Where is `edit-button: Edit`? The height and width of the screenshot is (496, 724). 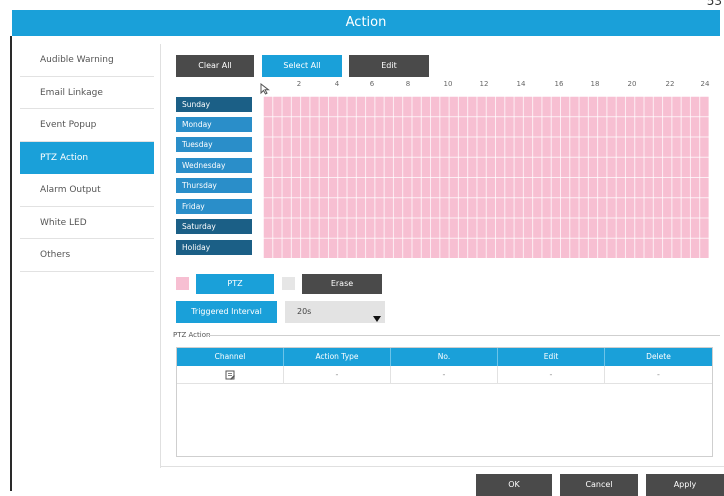
edit-button: Edit is located at coordinates (389, 66).